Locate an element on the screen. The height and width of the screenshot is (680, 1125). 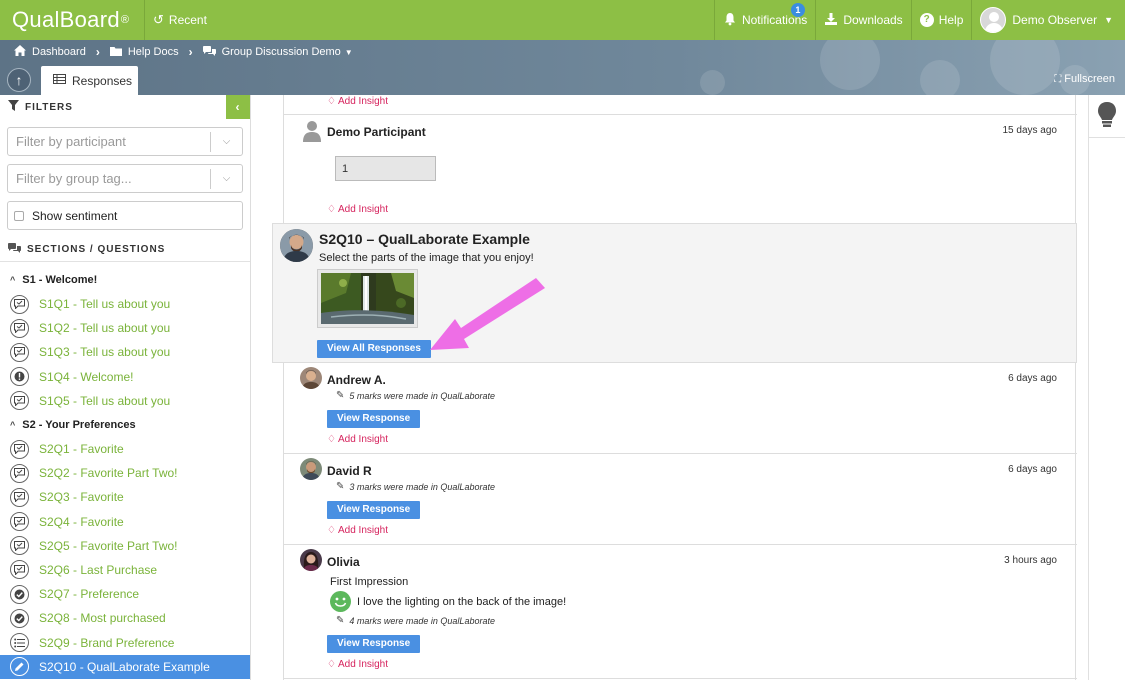
divider is located at coordinates (1107, 137).